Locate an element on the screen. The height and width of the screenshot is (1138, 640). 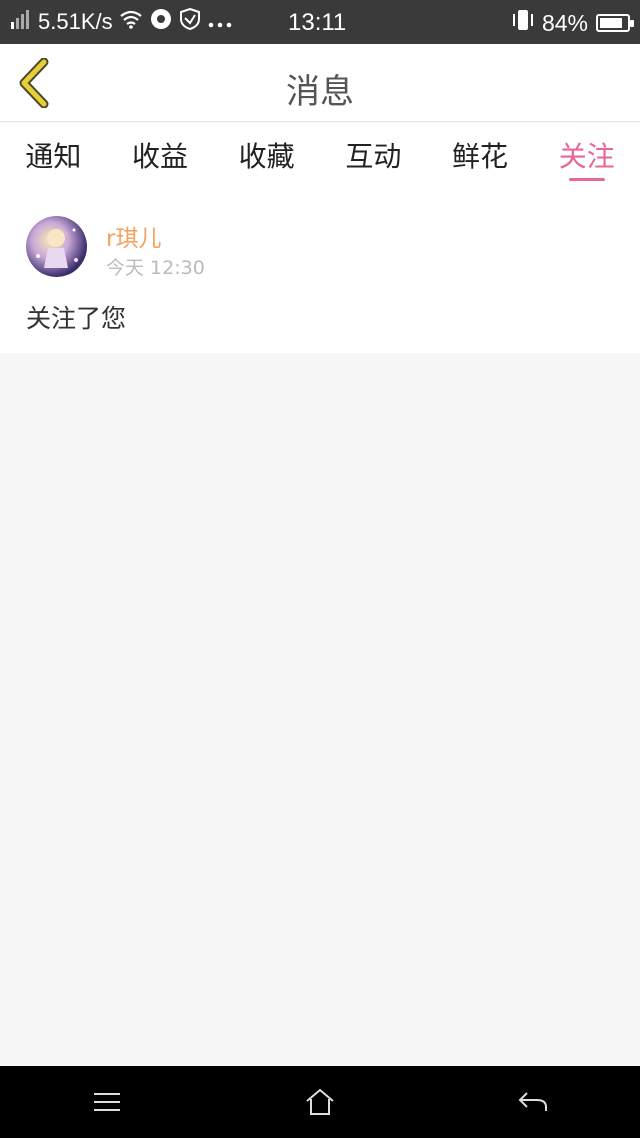
back-icon is located at coordinates (533, 1101).